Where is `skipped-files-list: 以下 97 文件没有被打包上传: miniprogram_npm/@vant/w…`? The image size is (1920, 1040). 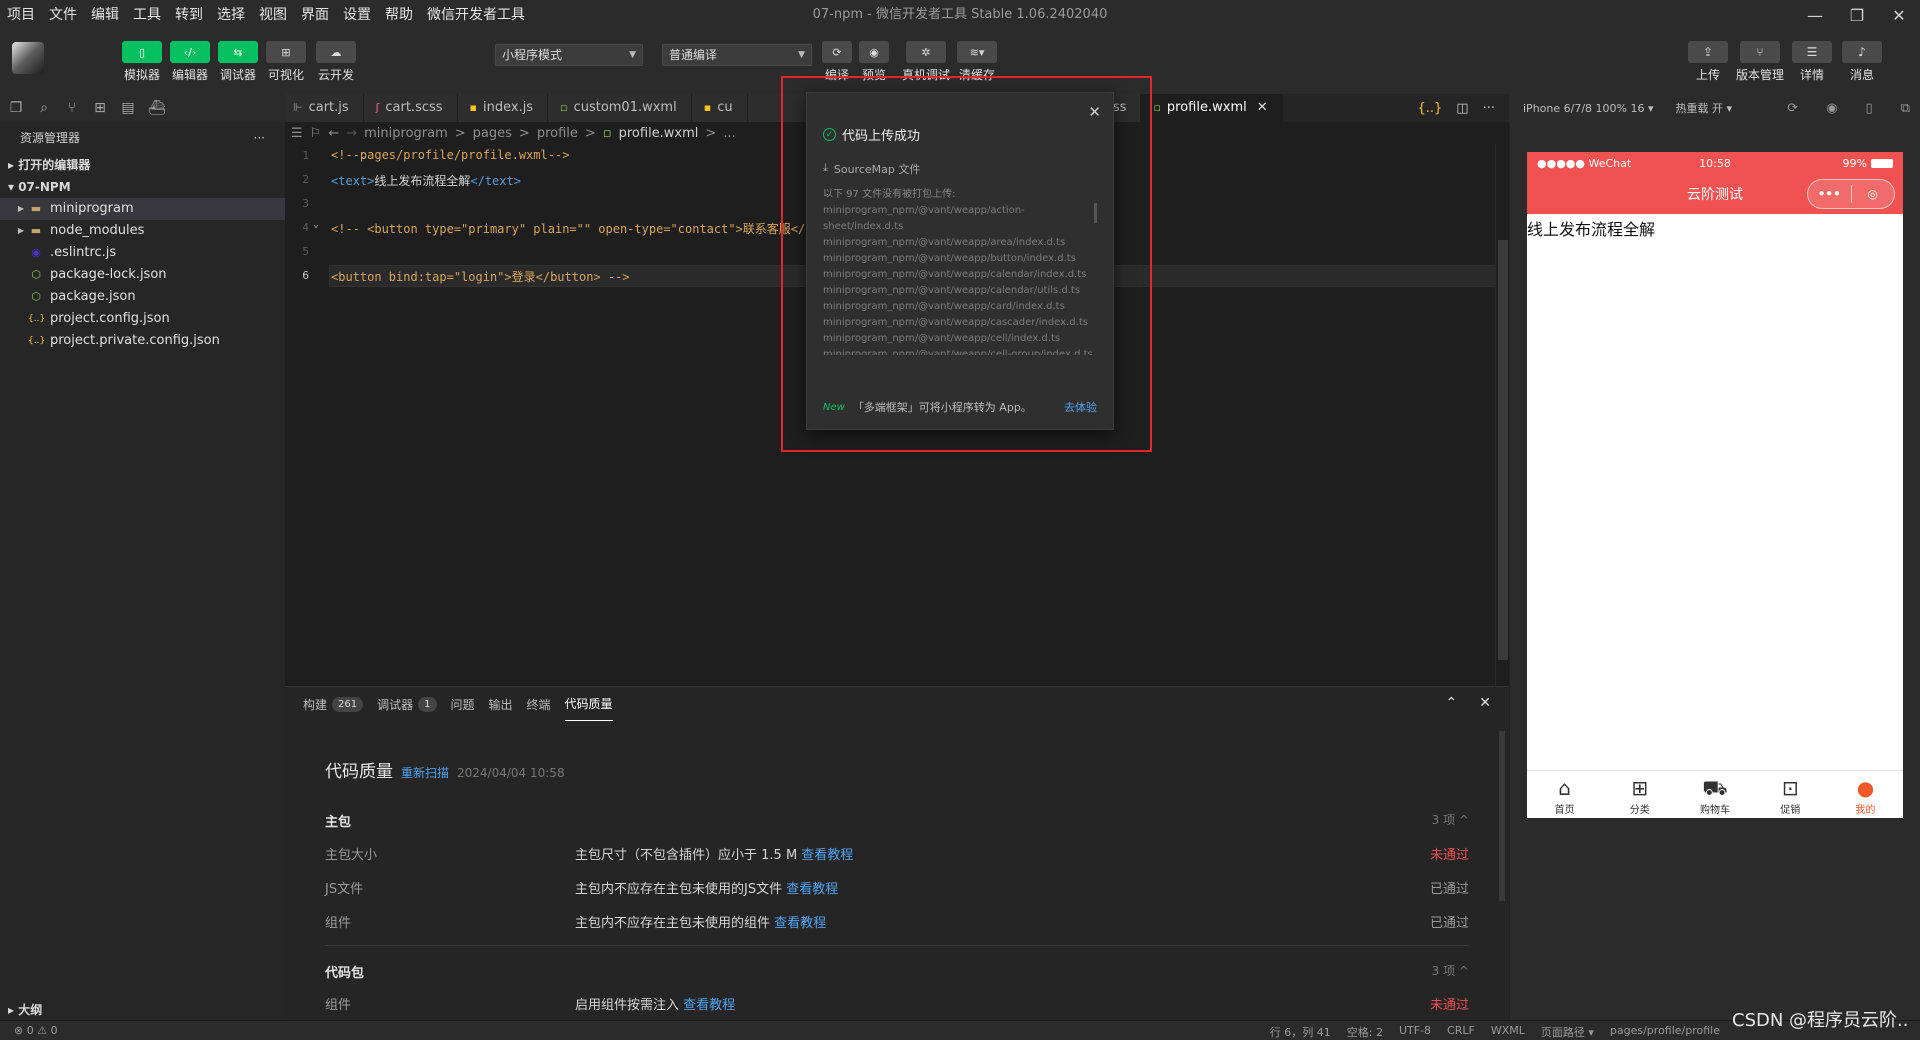 skipped-files-list: 以下 97 文件没有被打包上传: miniprogram_npm/@vant/w… is located at coordinates (959, 271).